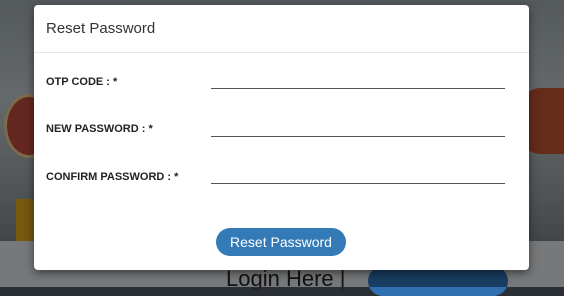  Describe the element at coordinates (112, 177) in the screenshot. I see `confirm-password-label: CONFIRM PASSWORD : *` at that location.